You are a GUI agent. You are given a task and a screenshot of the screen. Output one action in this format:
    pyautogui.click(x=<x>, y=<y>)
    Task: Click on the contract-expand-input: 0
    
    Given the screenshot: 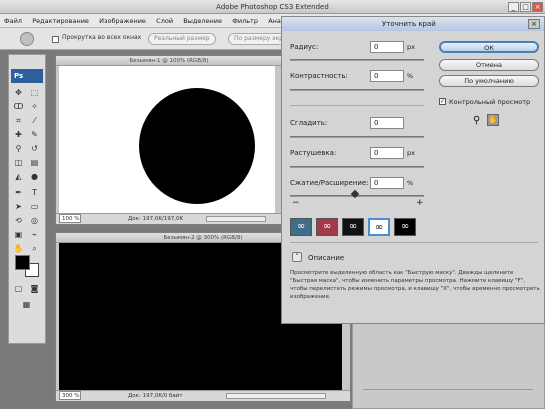 What is the action you would take?
    pyautogui.click(x=387, y=183)
    